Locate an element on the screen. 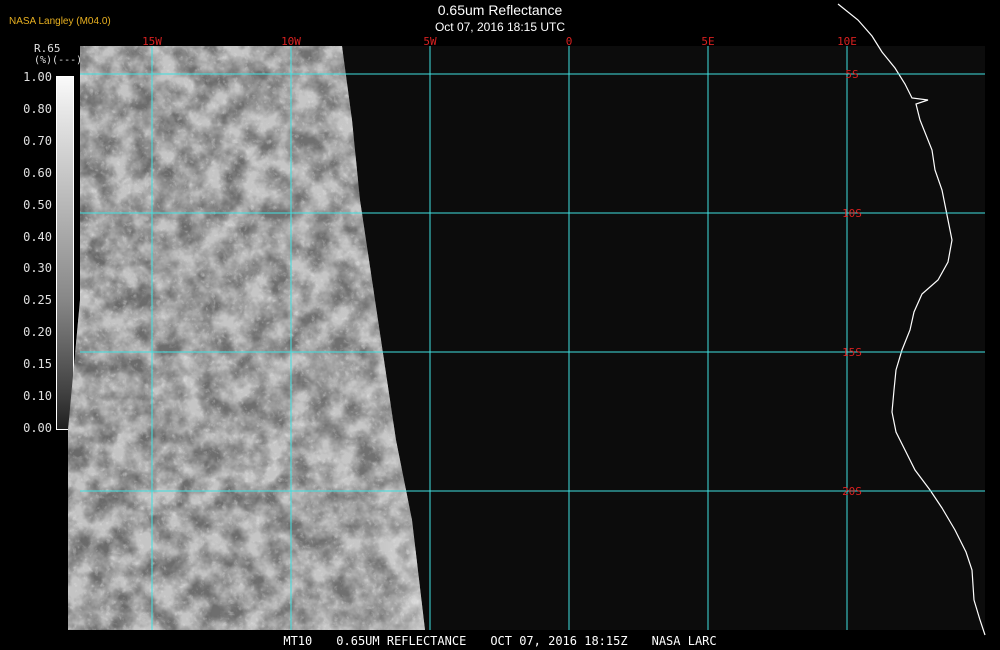 The image size is (1000, 650). footer-satellite: MT10 is located at coordinates (298, 641).